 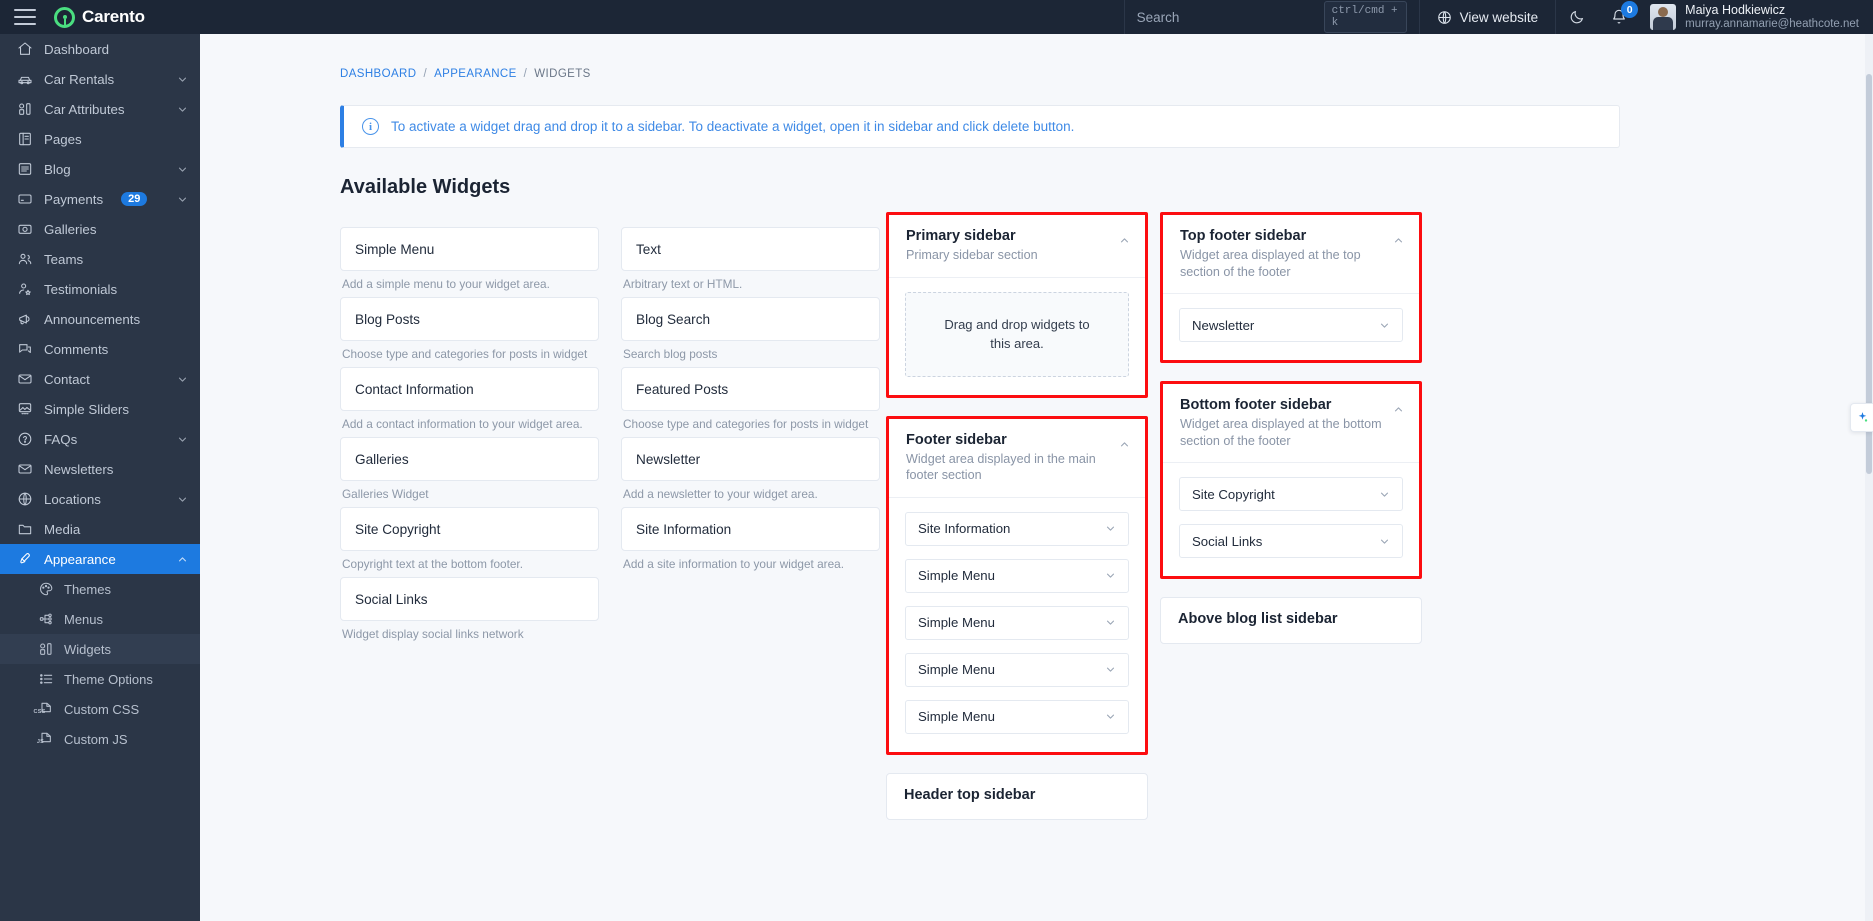 I want to click on sidebar-panel-header: Primary sidebar Primary sidebar section, so click(x=1017, y=246).